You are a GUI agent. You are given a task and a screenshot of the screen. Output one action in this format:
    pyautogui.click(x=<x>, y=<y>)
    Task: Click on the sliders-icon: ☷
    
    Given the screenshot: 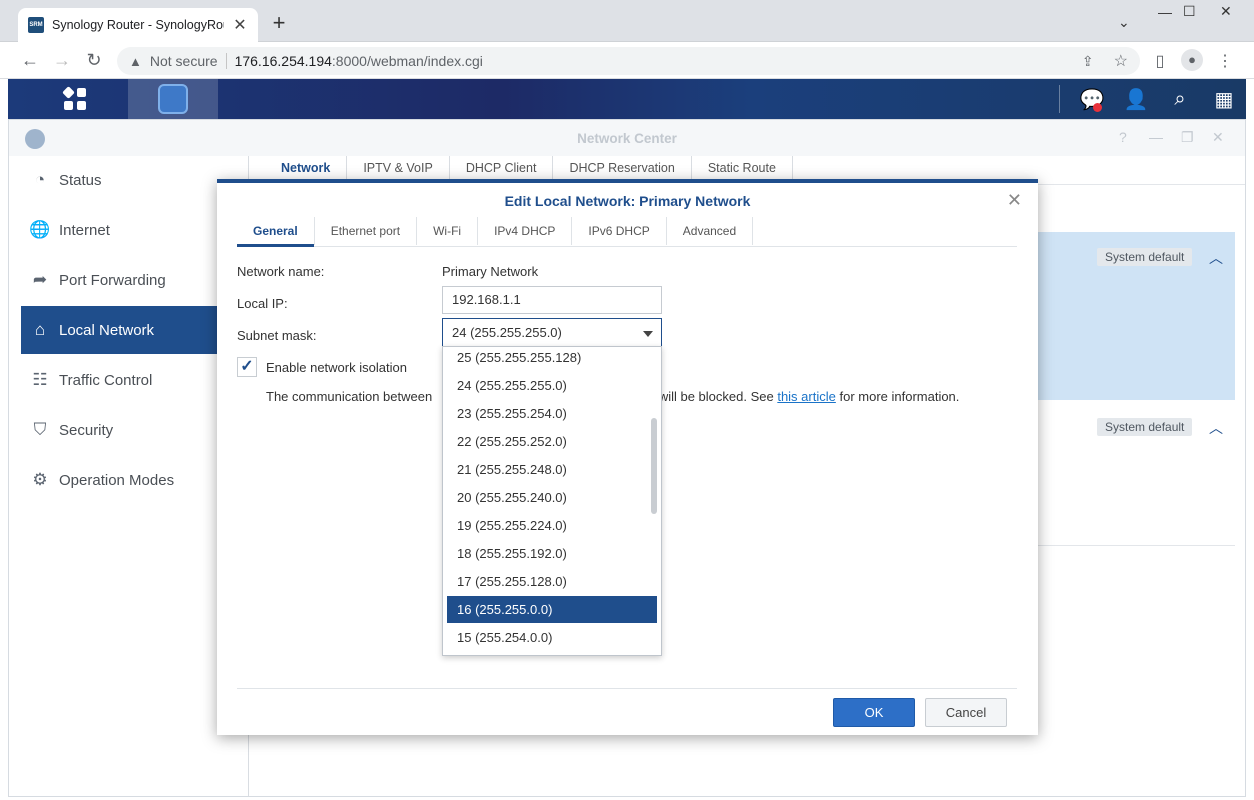 What is the action you would take?
    pyautogui.click(x=40, y=379)
    